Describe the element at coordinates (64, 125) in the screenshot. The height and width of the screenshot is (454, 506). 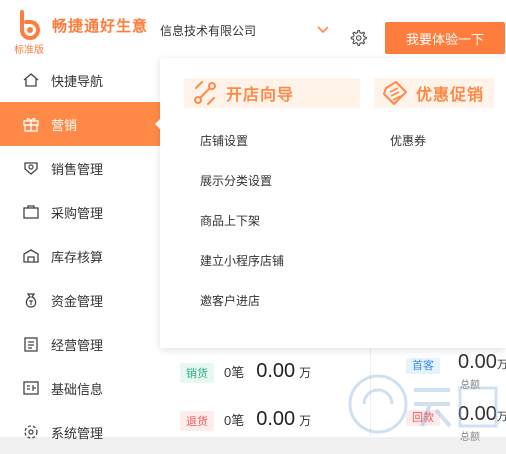
I see `sidebar-item-label: 营销` at that location.